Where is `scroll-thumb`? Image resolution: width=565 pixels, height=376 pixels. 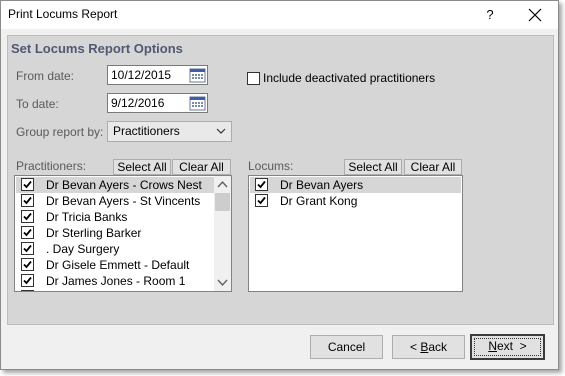
scroll-thumb is located at coordinates (222, 202).